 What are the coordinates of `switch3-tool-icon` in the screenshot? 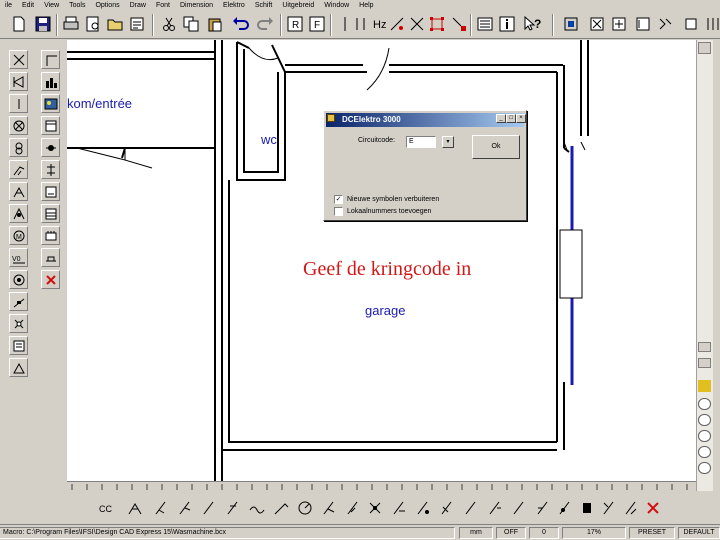 It's located at (185, 508).